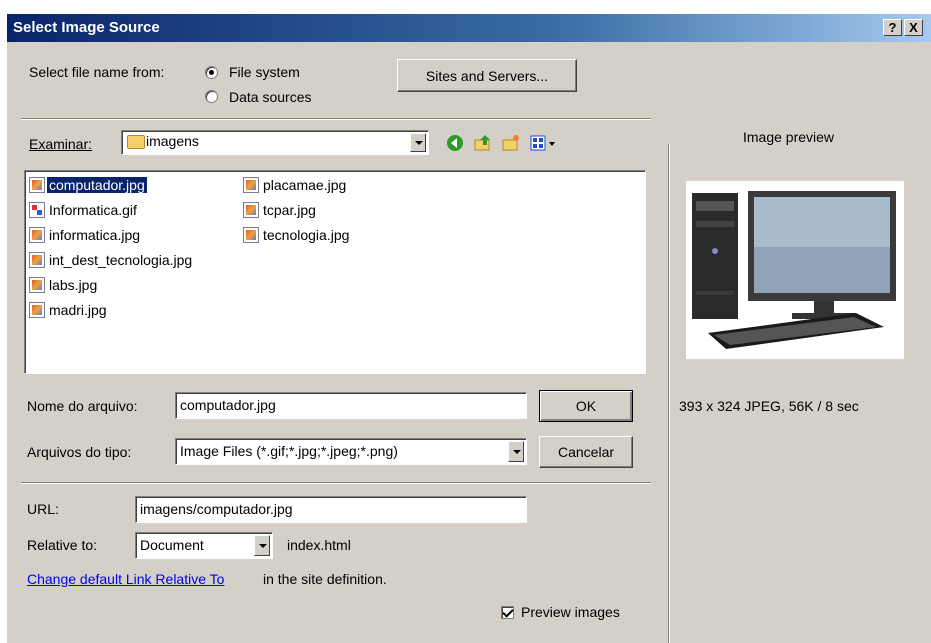 The width and height of the screenshot is (931, 643). Describe the element at coordinates (455, 143) in the screenshot. I see `back-icon` at that location.